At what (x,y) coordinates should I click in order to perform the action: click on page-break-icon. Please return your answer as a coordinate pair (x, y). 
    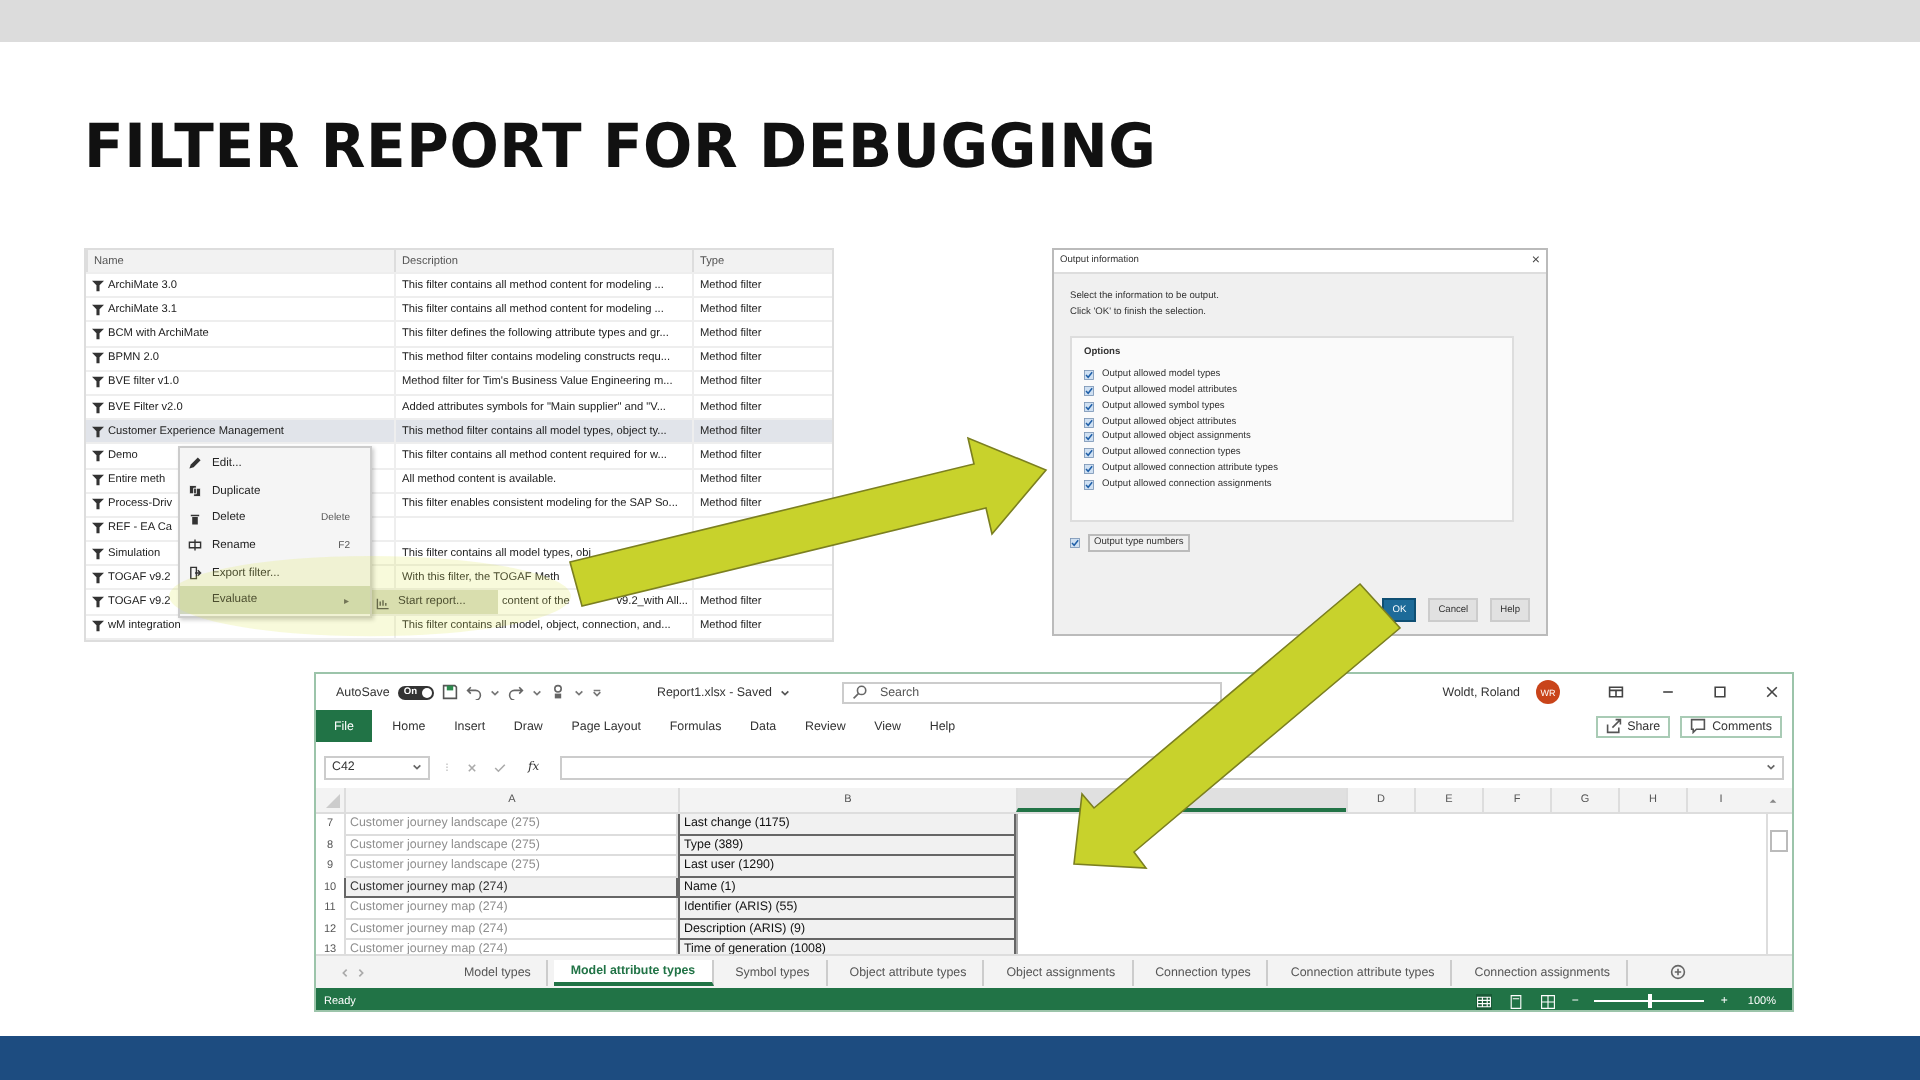
    Looking at the image, I should click on (1547, 1001).